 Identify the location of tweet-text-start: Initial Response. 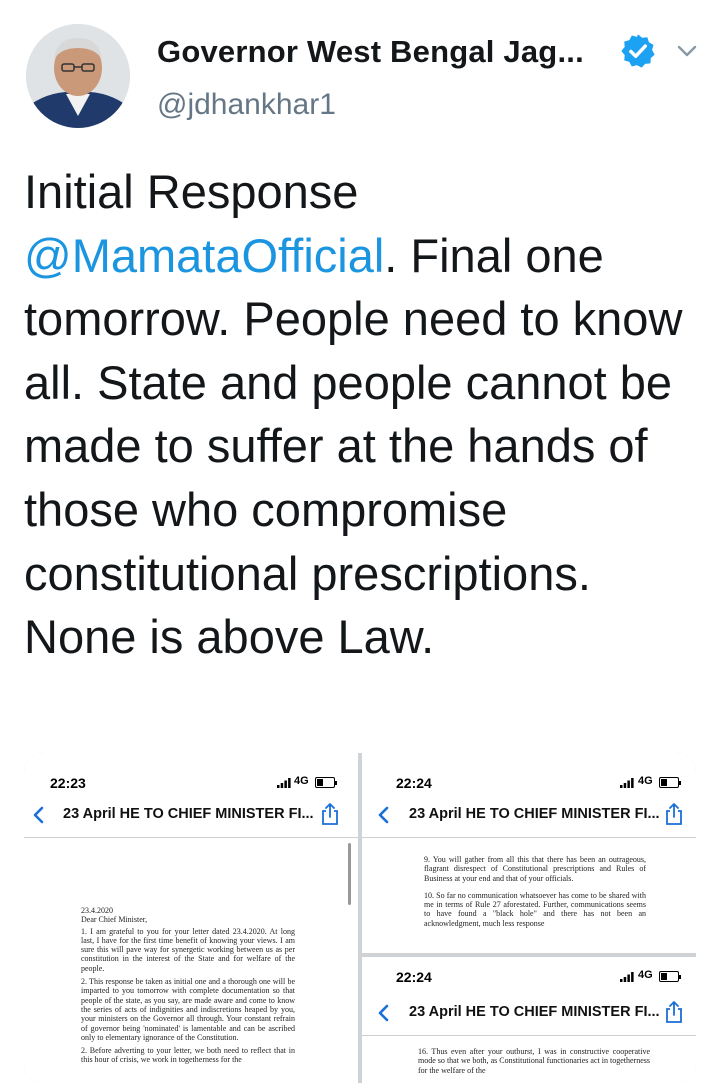
(191, 191).